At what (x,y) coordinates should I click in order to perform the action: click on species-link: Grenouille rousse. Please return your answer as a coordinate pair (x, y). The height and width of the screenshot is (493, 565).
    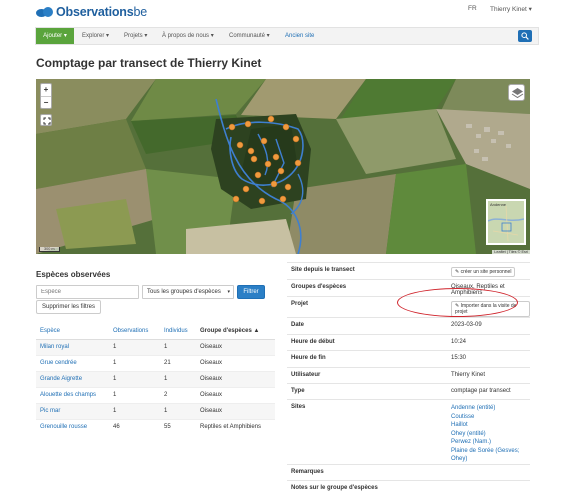
    Looking at the image, I should click on (72, 426).